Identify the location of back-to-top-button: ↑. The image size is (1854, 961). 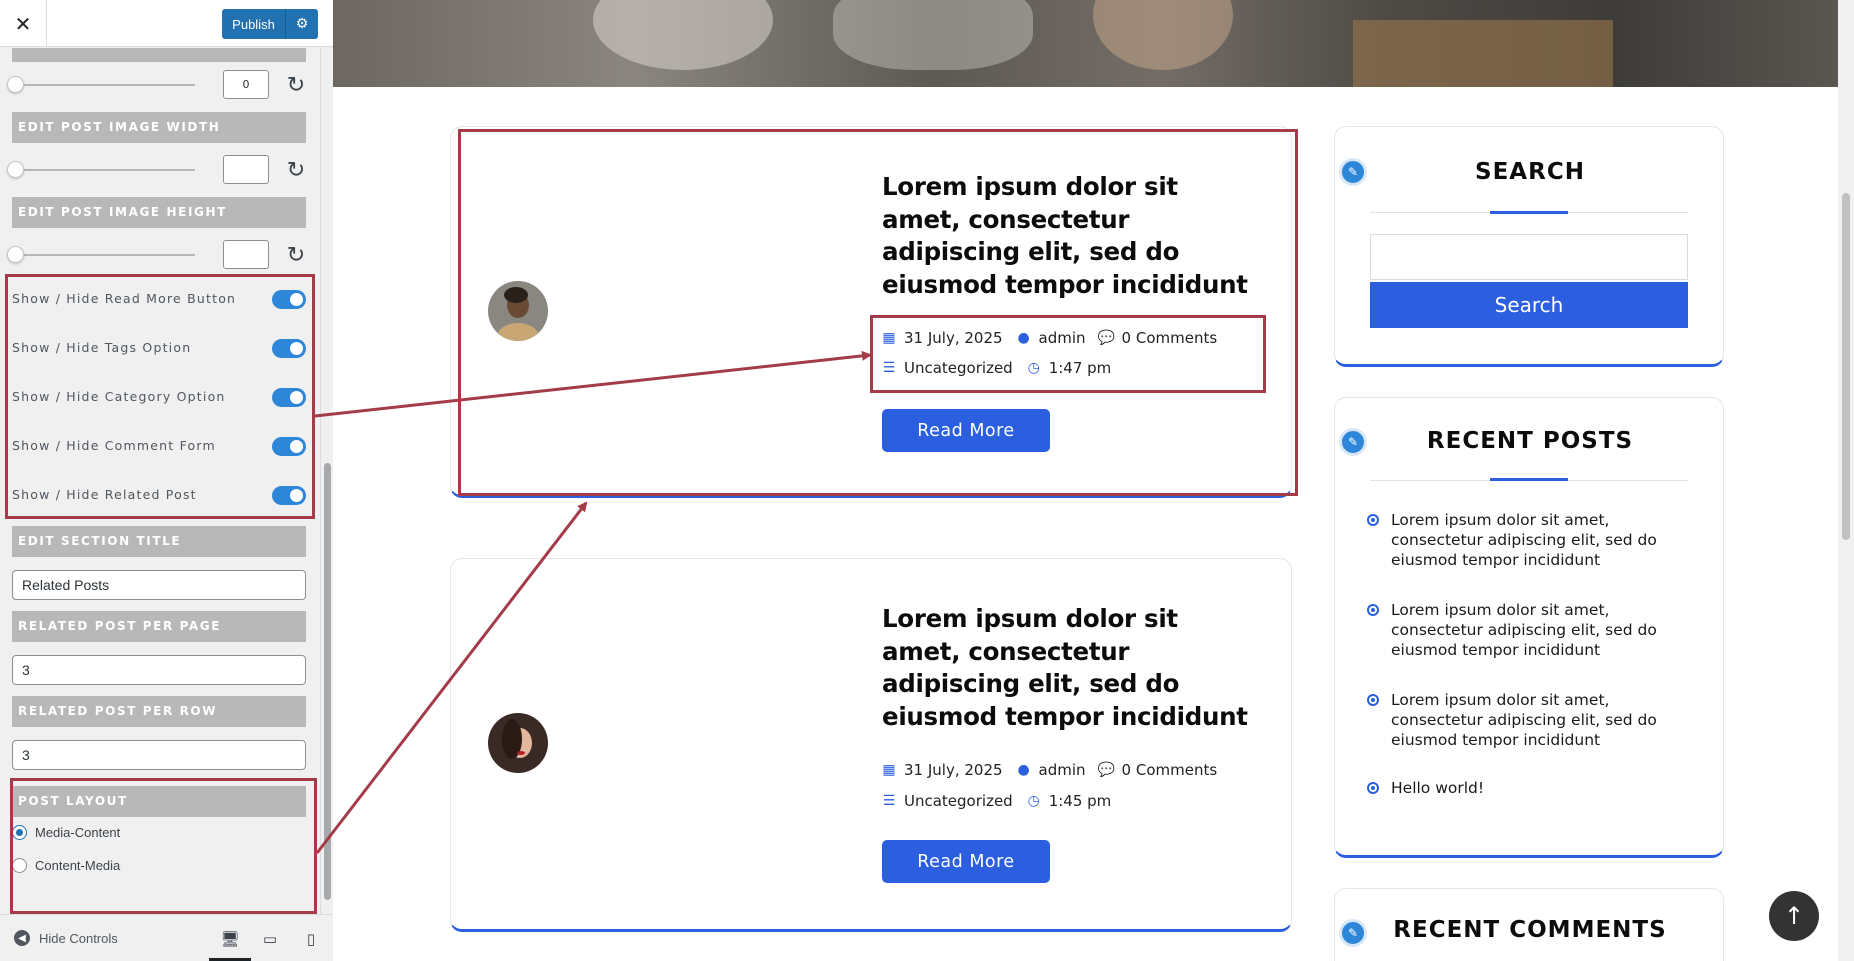
(1794, 916).